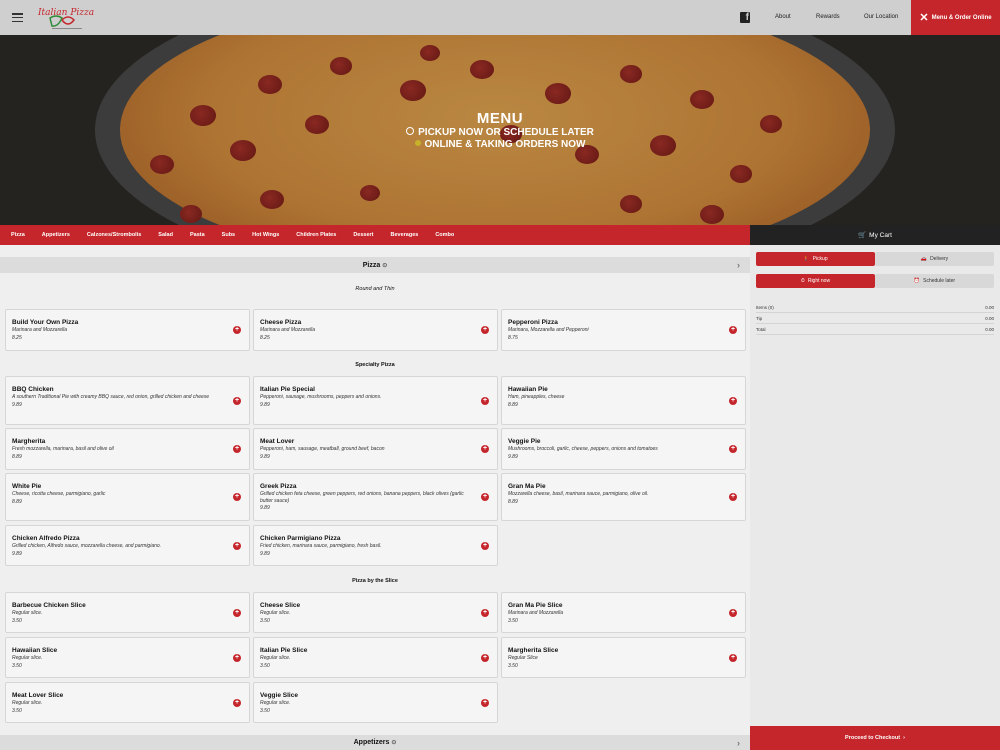 Image resolution: width=1000 pixels, height=750 pixels. Describe the element at coordinates (114, 235) in the screenshot. I see `category-tab-calzones-strombolis: Calzones/Strombolis` at that location.